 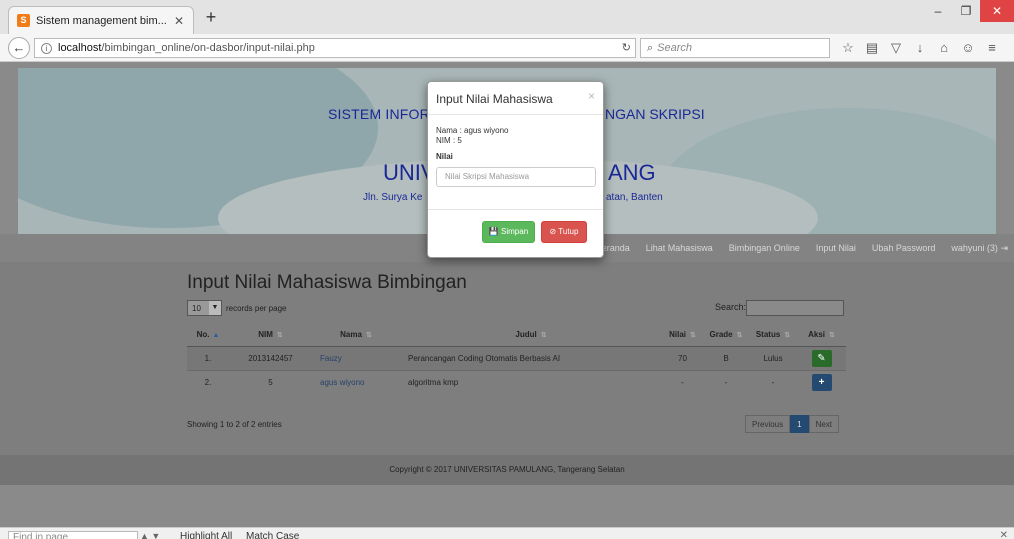 What do you see at coordinates (531, 381) in the screenshot?
I see `cell-judul: algoritma kmp` at bounding box center [531, 381].